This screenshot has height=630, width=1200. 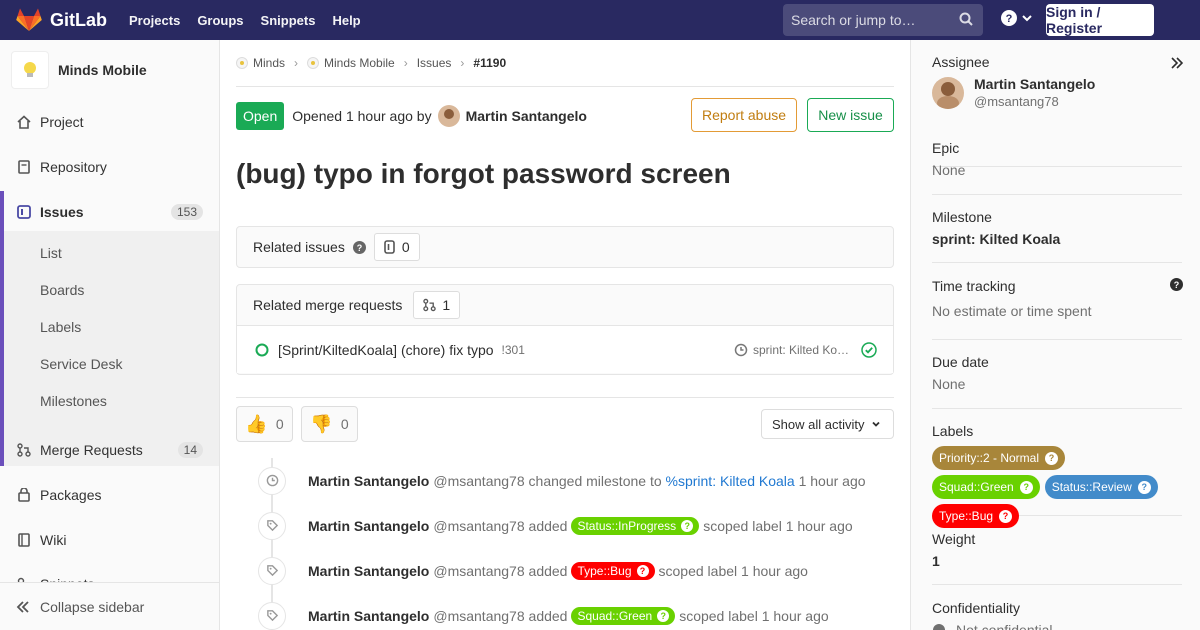 I want to click on report-abuse-button: Report abuse, so click(x=744, y=115).